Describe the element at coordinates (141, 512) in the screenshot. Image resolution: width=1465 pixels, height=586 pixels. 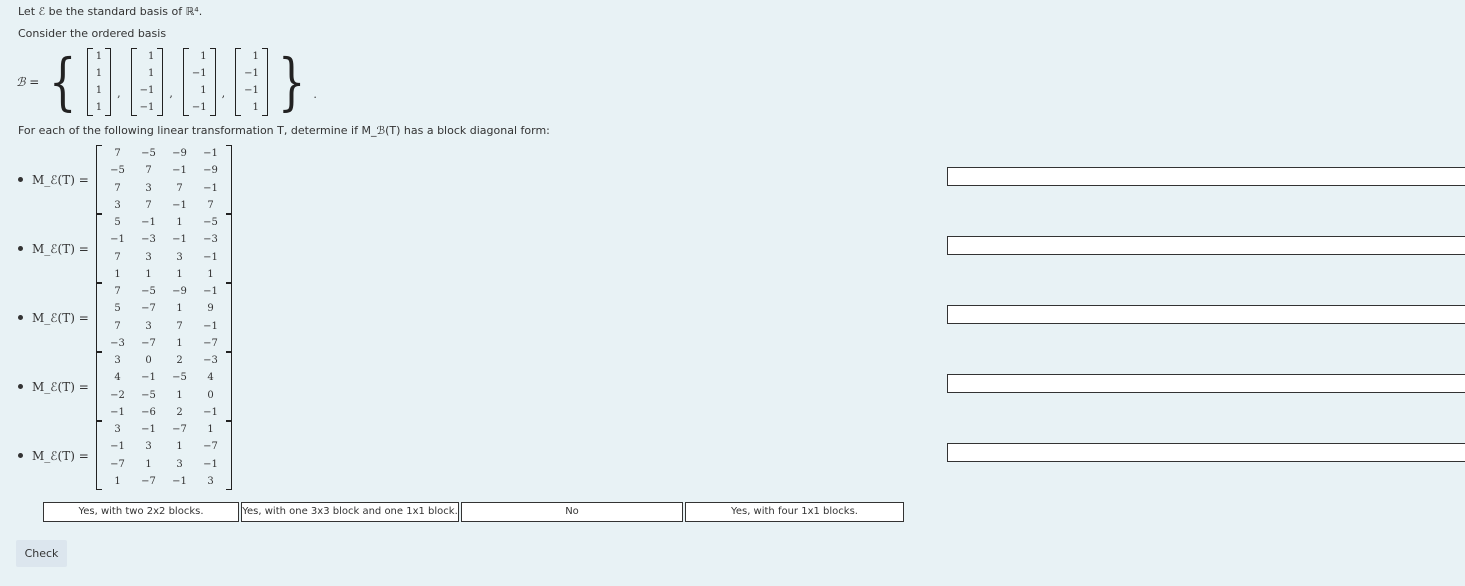
I see `option-two-2x2-blocks: Yes, with two 2x2 blocks.` at that location.